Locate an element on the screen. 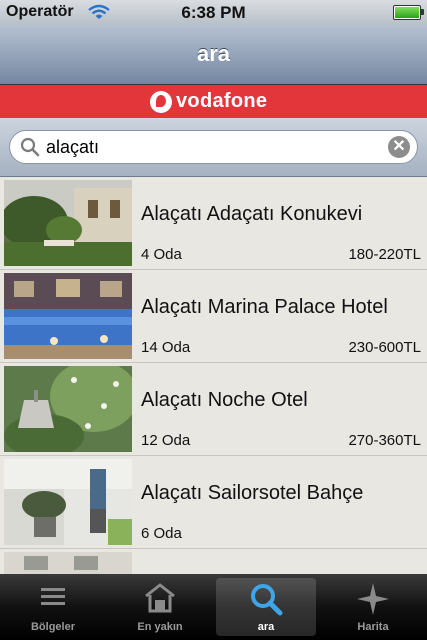 This screenshot has height=640, width=427. search-field: ✕ is located at coordinates (213, 147).